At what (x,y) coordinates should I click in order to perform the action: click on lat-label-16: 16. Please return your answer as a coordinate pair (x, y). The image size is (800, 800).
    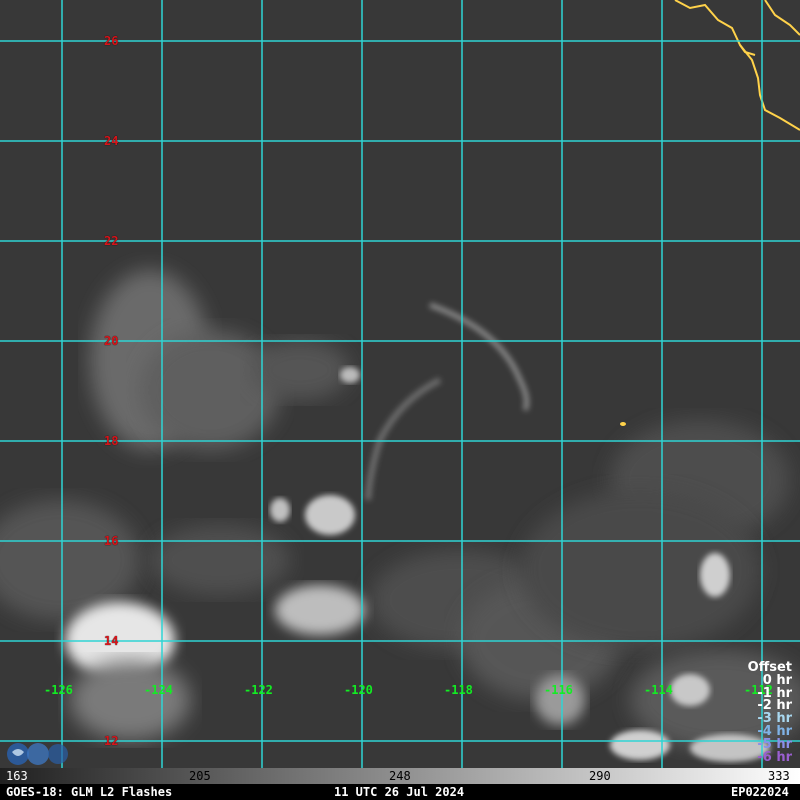
    Looking at the image, I should click on (111, 541).